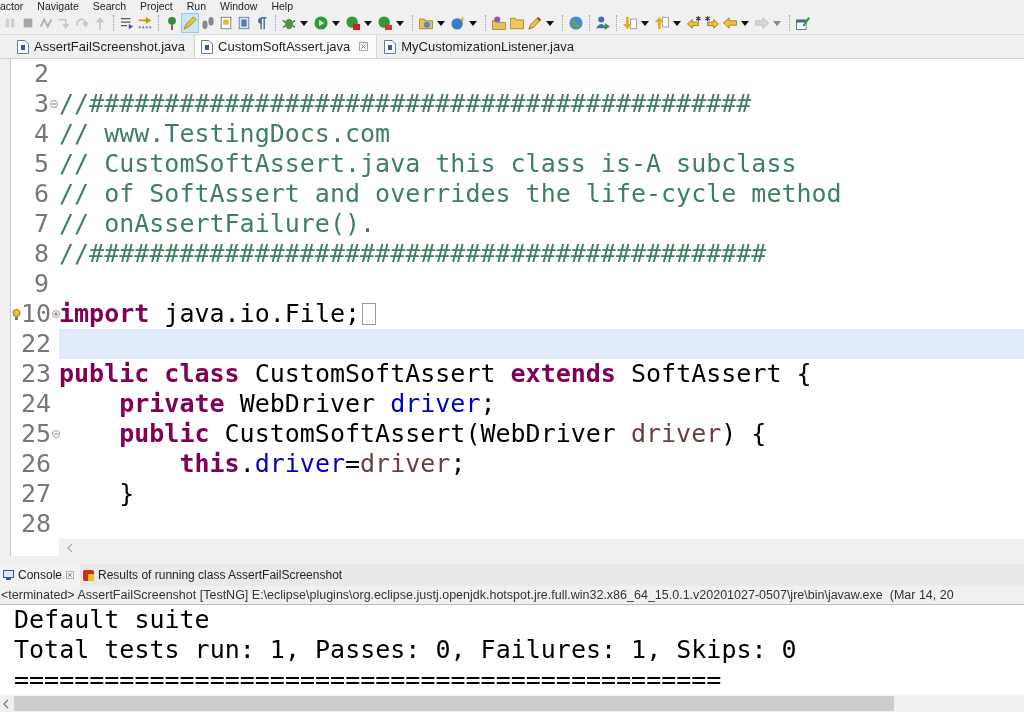 The width and height of the screenshot is (1024, 712). What do you see at coordinates (126, 494) in the screenshot?
I see `code-line: }` at bounding box center [126, 494].